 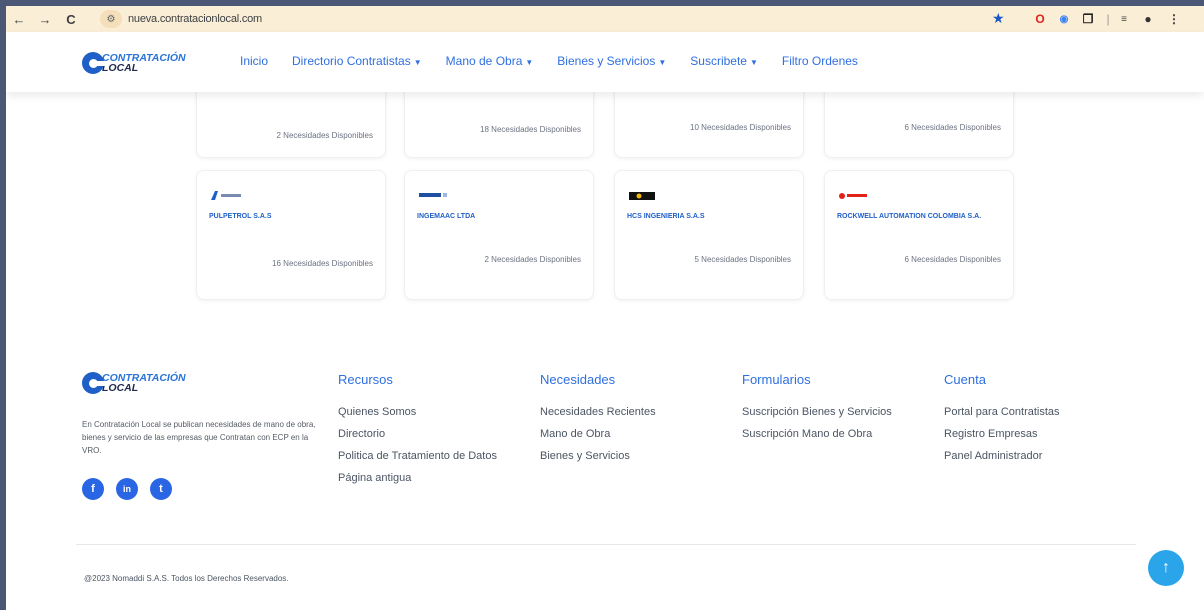 What do you see at coordinates (611, 61) in the screenshot?
I see `menu-item-bienes-servicios: Bienes y Servicios ▼` at bounding box center [611, 61].